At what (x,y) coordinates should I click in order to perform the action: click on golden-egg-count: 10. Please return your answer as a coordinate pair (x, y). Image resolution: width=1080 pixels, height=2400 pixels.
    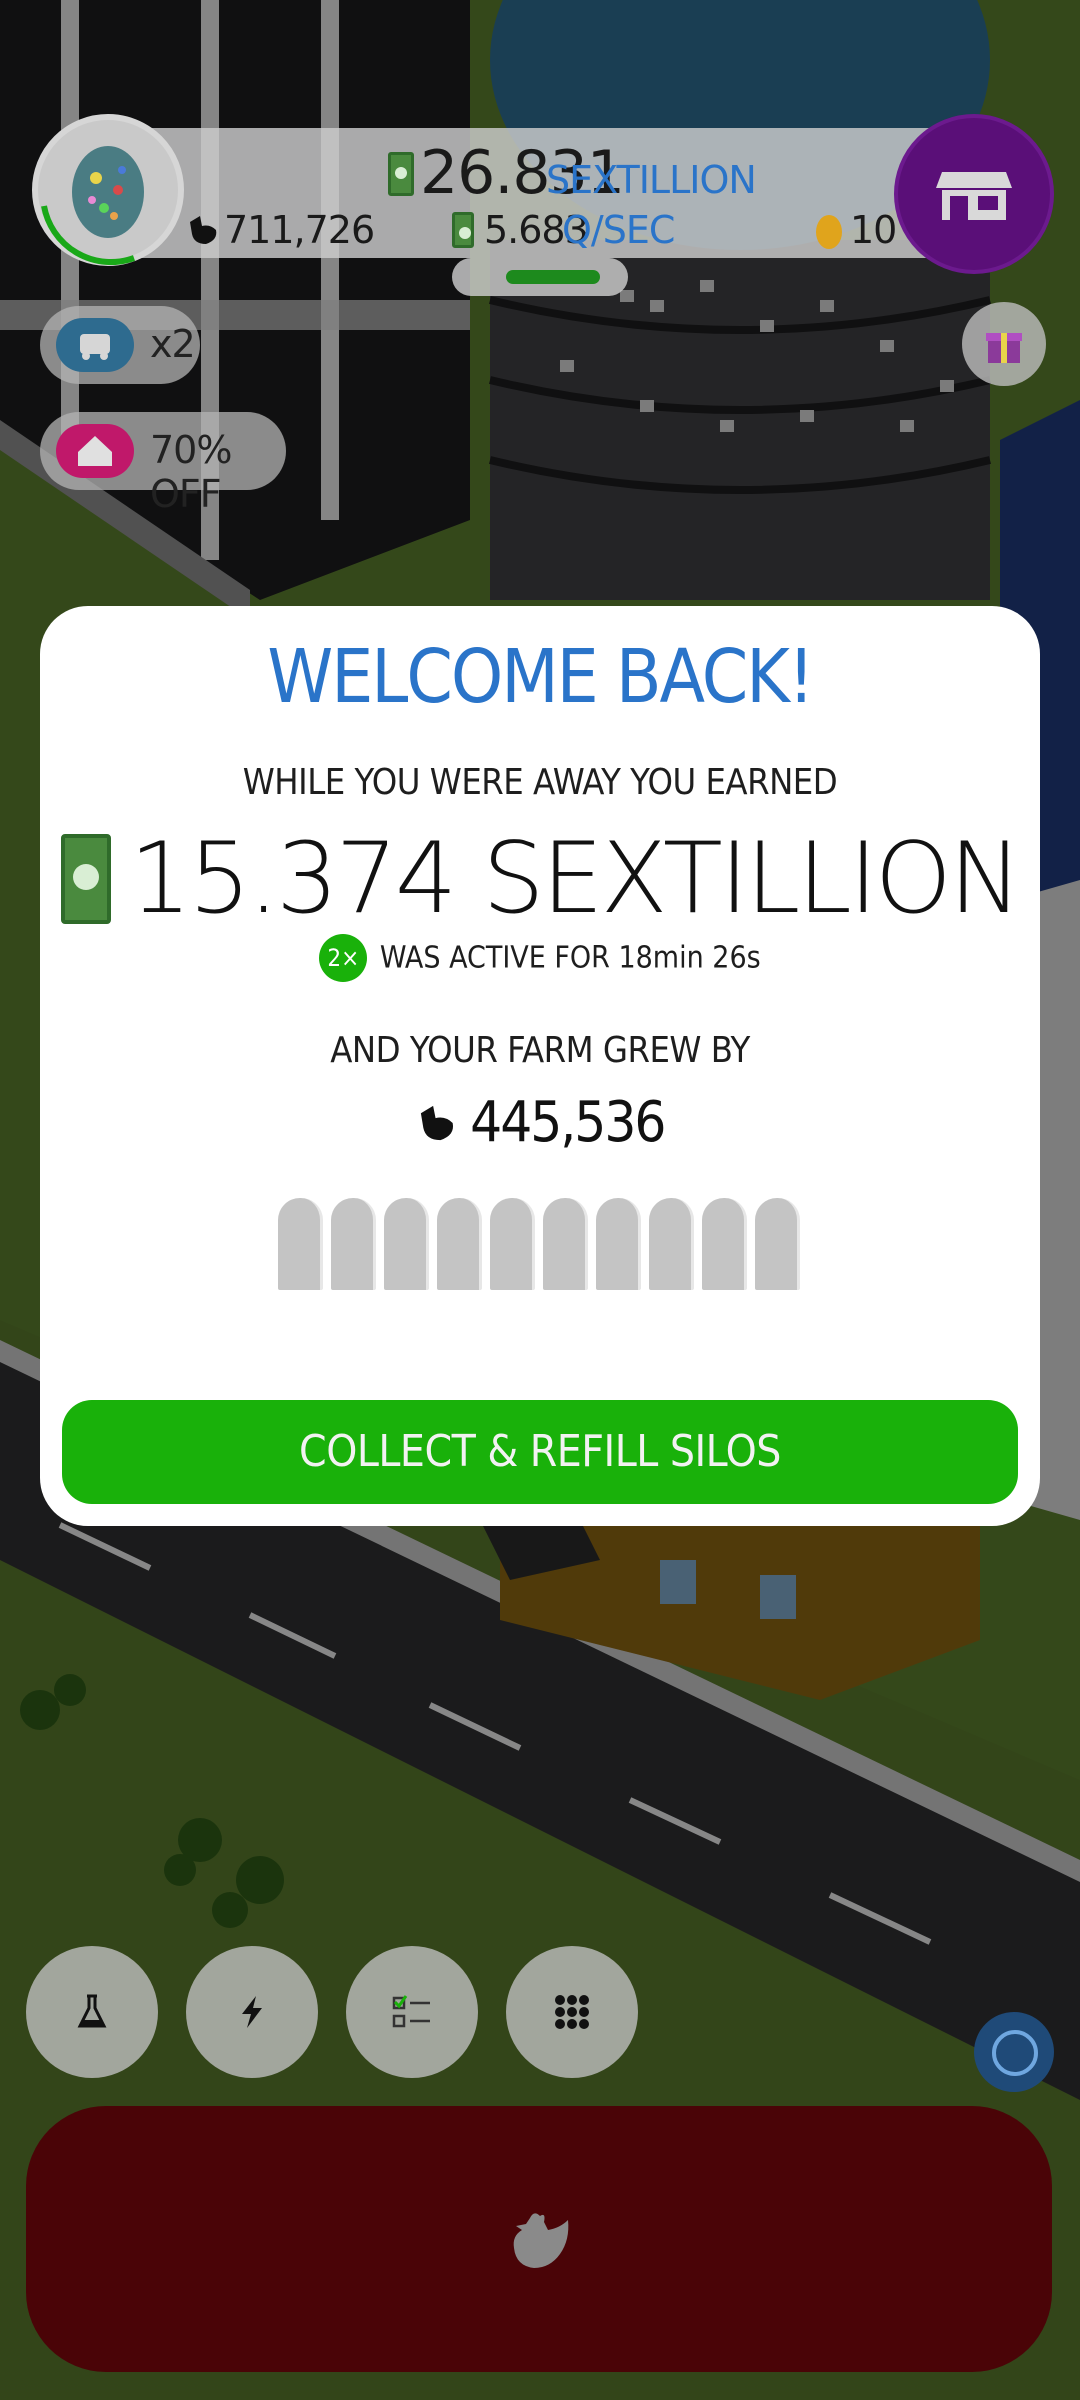
    Looking at the image, I should click on (873, 230).